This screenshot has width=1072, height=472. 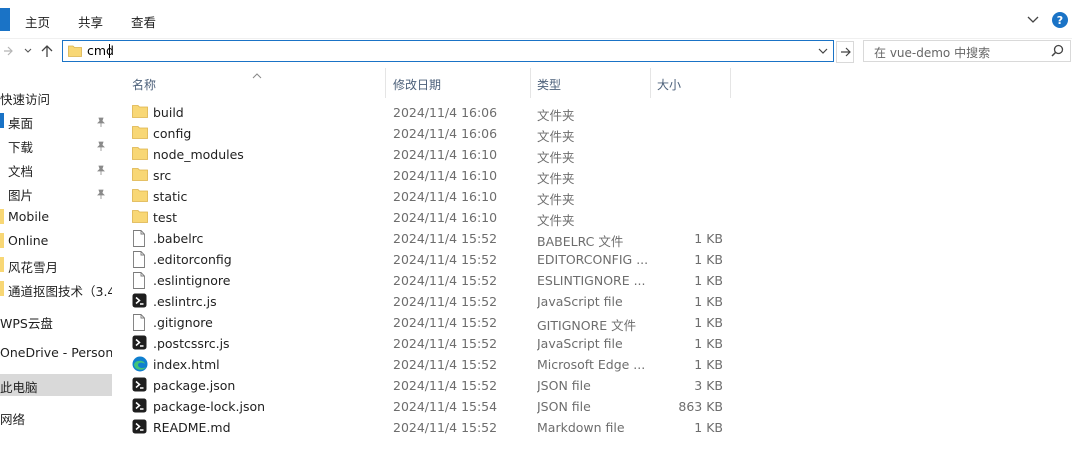 I want to click on sidebar-item-mobile: Mobile, so click(x=56, y=217).